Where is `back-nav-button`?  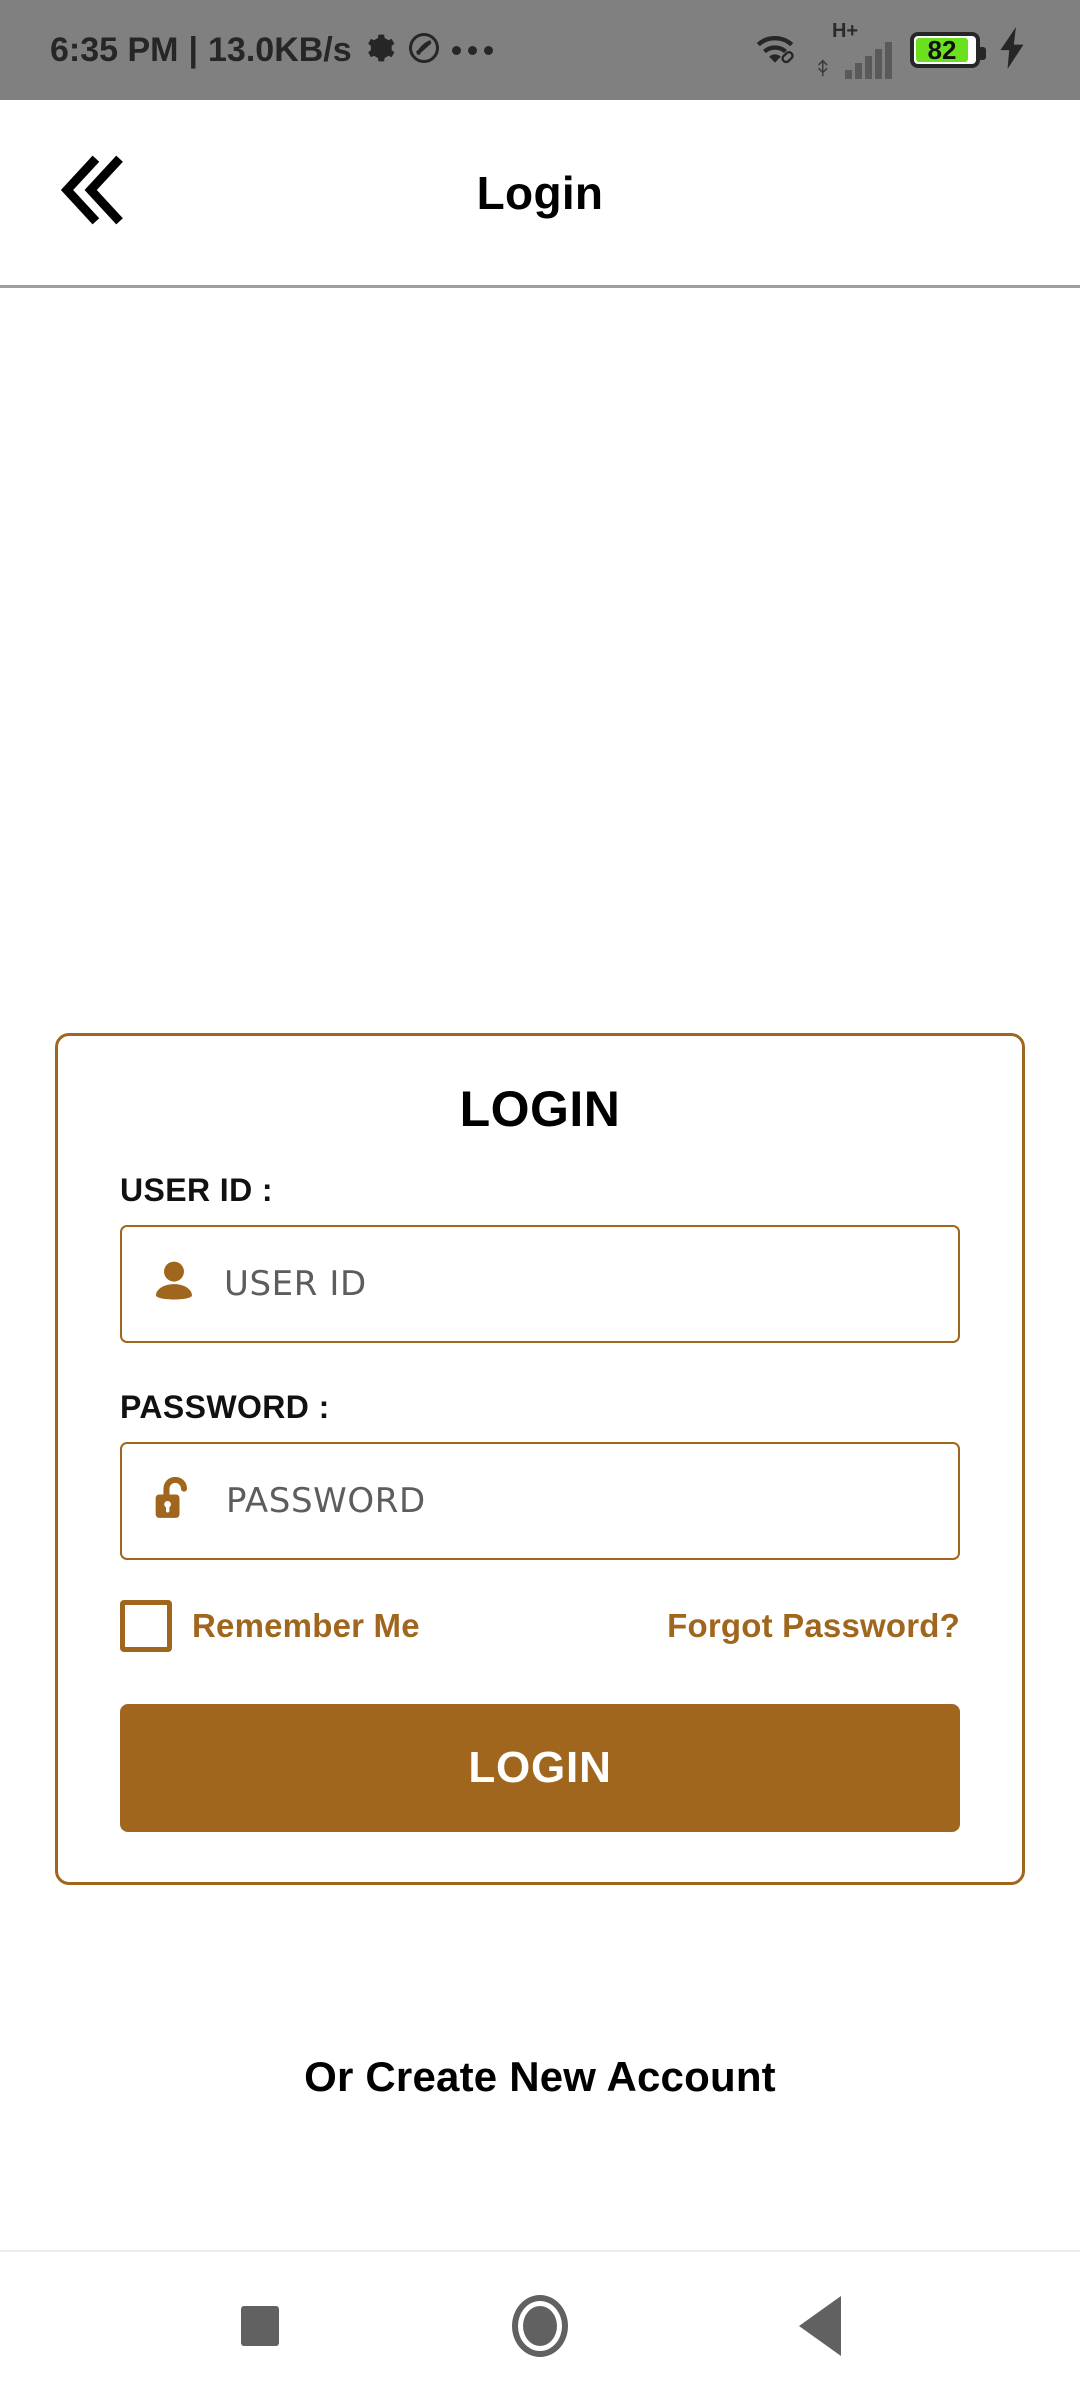
back-nav-button is located at coordinates (820, 2326).